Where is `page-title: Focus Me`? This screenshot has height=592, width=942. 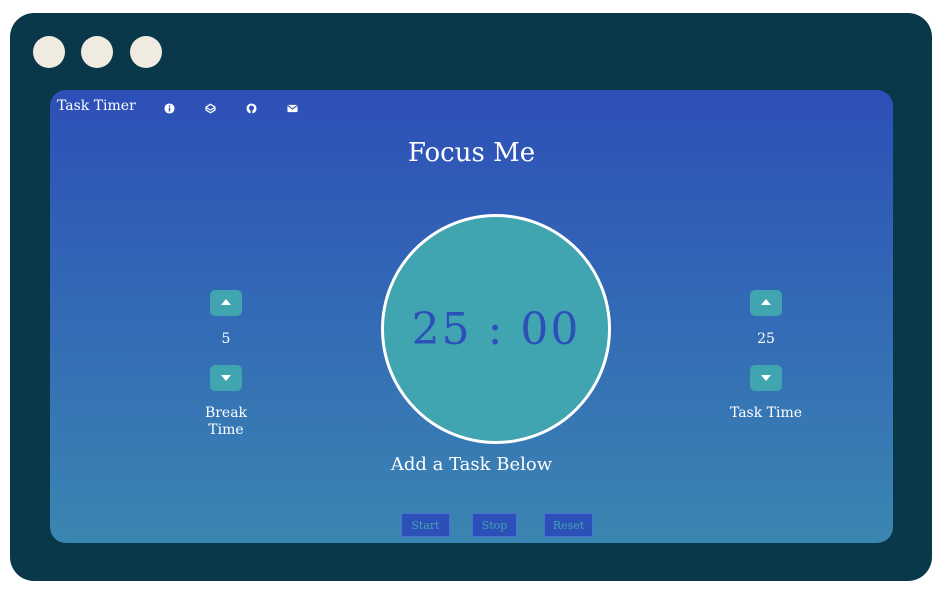 page-title: Focus Me is located at coordinates (471, 153).